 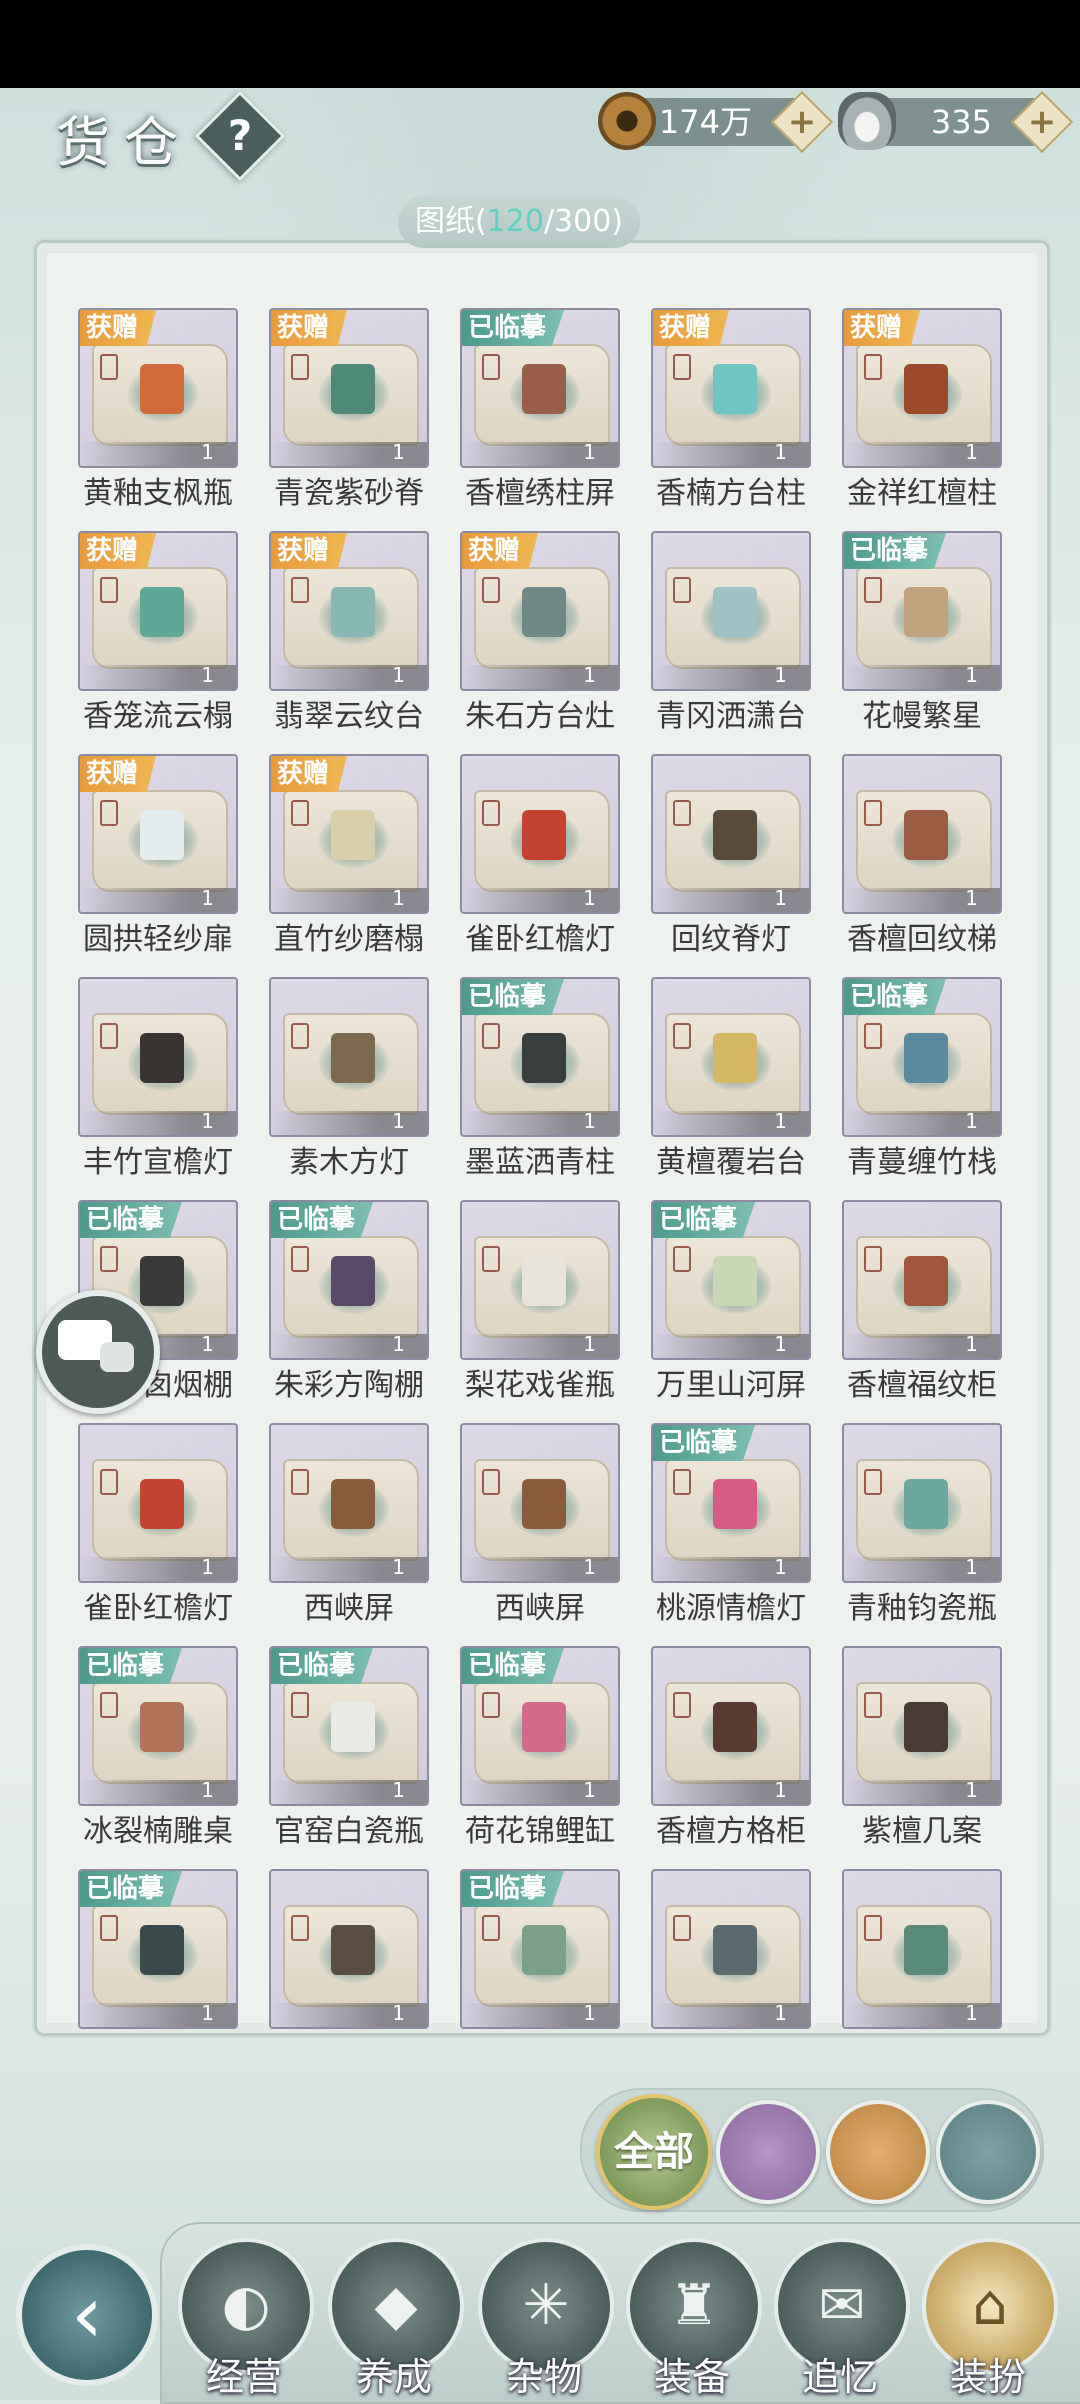 What do you see at coordinates (349, 939) in the screenshot?
I see `item-name: 直竹纱磨榻` at bounding box center [349, 939].